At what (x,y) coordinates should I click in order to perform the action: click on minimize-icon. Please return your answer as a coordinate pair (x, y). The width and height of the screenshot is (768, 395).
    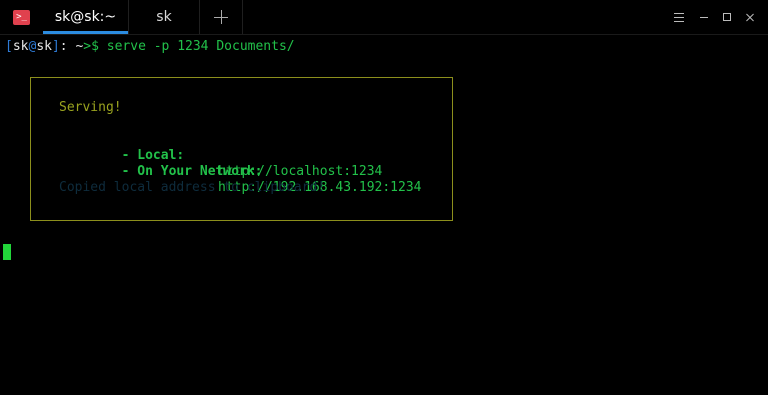
    Looking at the image, I should click on (704, 17).